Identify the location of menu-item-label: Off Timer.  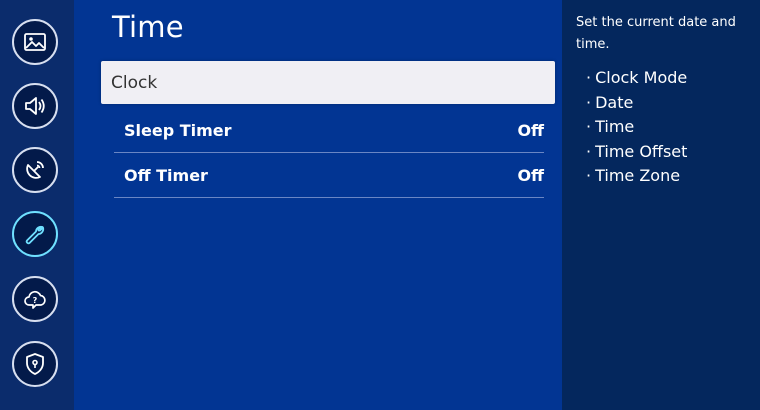
(166, 175).